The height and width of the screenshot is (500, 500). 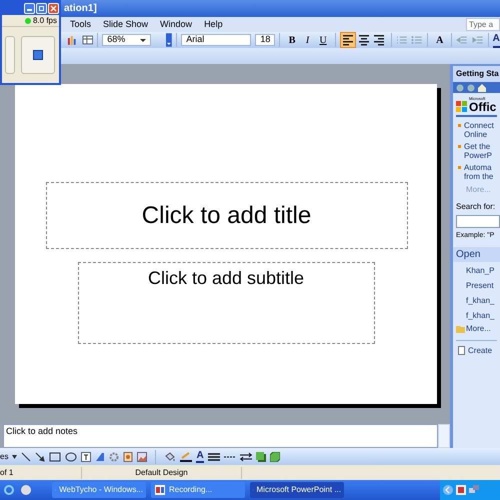 What do you see at coordinates (308, 40) in the screenshot?
I see `style-button: I` at bounding box center [308, 40].